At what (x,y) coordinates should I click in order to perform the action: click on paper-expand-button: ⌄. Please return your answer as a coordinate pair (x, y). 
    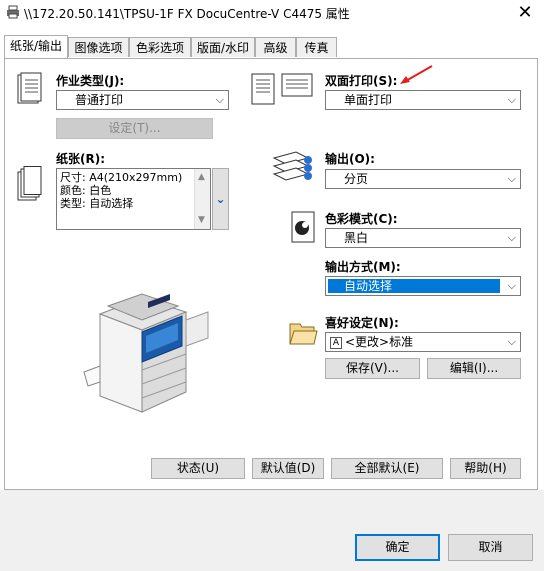
    Looking at the image, I should click on (220, 199).